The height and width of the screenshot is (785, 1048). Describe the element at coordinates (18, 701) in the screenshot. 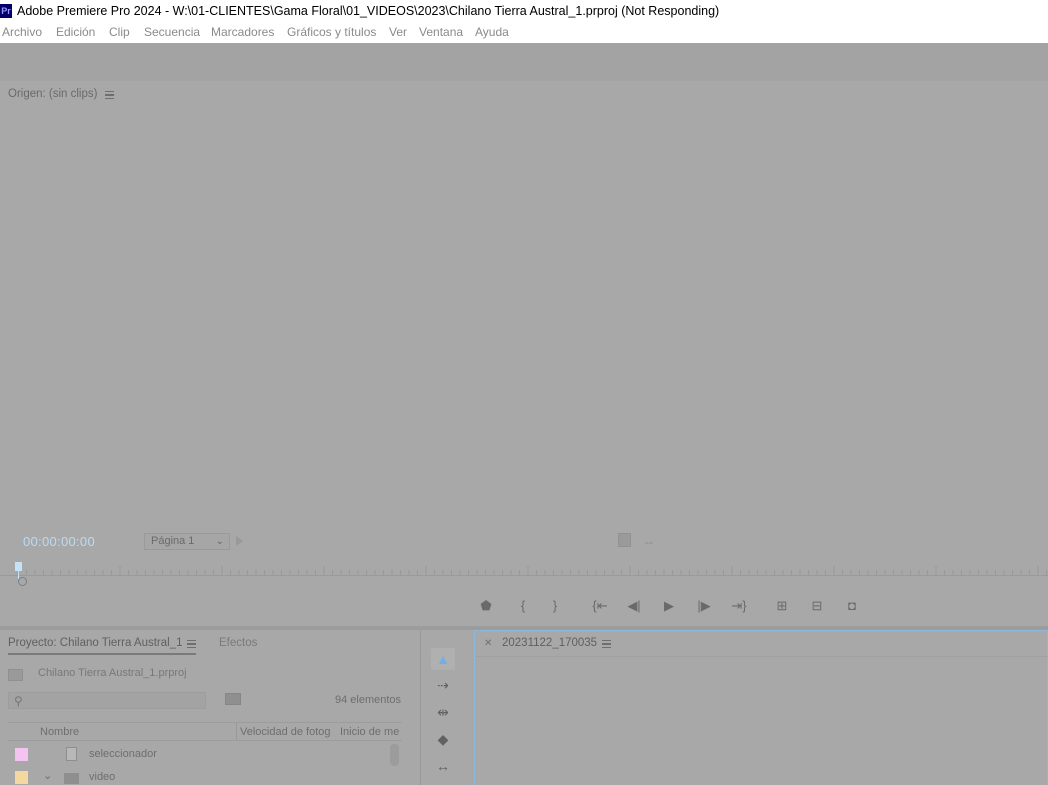

I see `search-icon: ⚲` at that location.